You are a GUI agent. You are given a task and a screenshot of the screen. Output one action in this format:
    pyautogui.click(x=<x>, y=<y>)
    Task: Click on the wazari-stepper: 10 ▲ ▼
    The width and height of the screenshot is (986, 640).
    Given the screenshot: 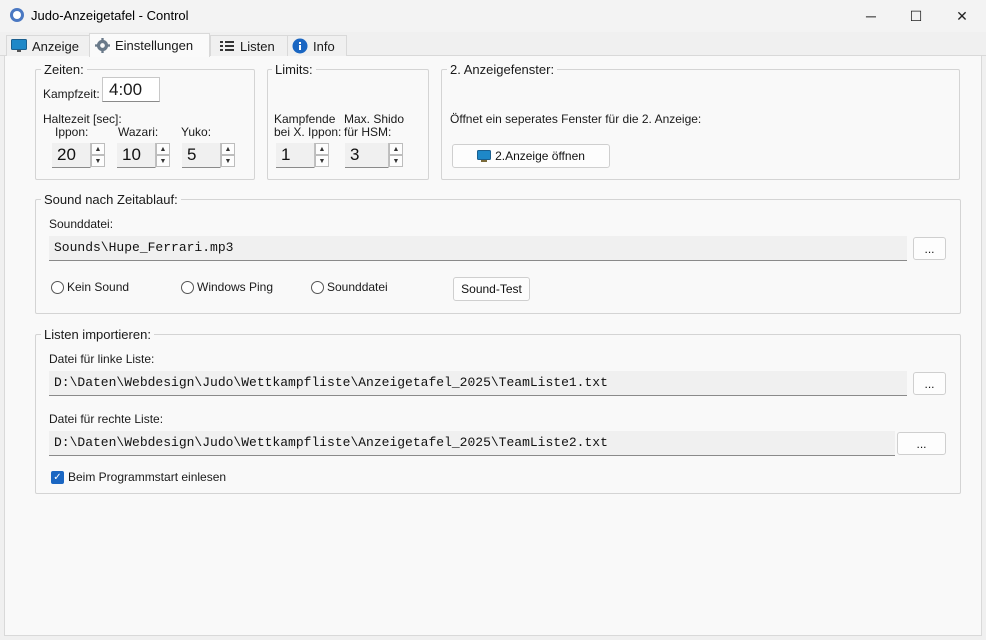 What is the action you would take?
    pyautogui.click(x=143, y=155)
    